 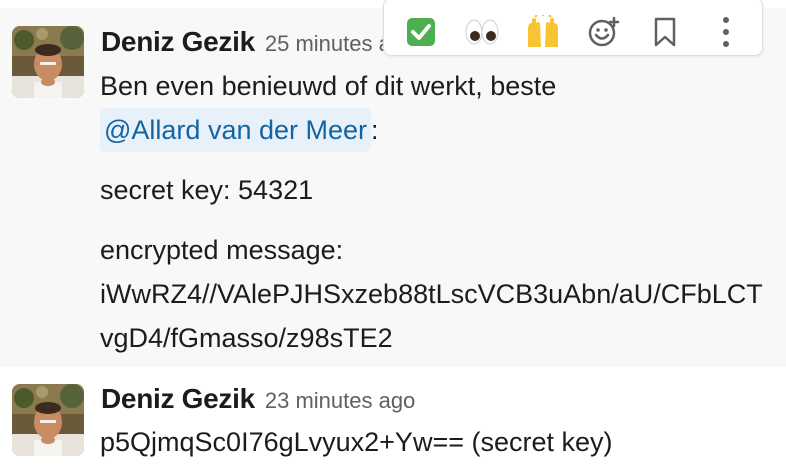 What do you see at coordinates (573, 28) in the screenshot?
I see `message-actions-toolbar` at bounding box center [573, 28].